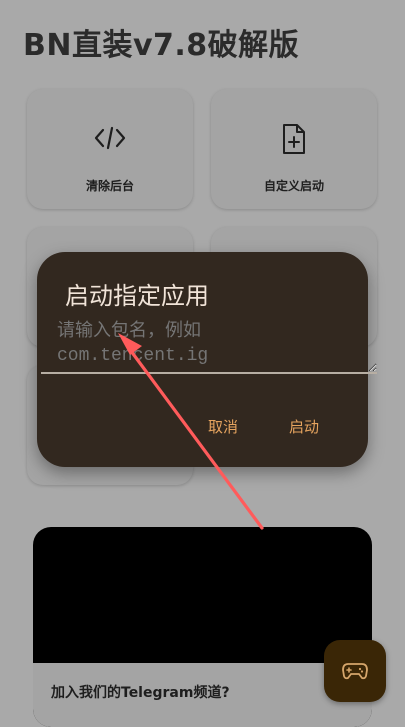 This screenshot has width=405, height=727. What do you see at coordinates (223, 426) in the screenshot?
I see `cancel-button: 取消` at bounding box center [223, 426].